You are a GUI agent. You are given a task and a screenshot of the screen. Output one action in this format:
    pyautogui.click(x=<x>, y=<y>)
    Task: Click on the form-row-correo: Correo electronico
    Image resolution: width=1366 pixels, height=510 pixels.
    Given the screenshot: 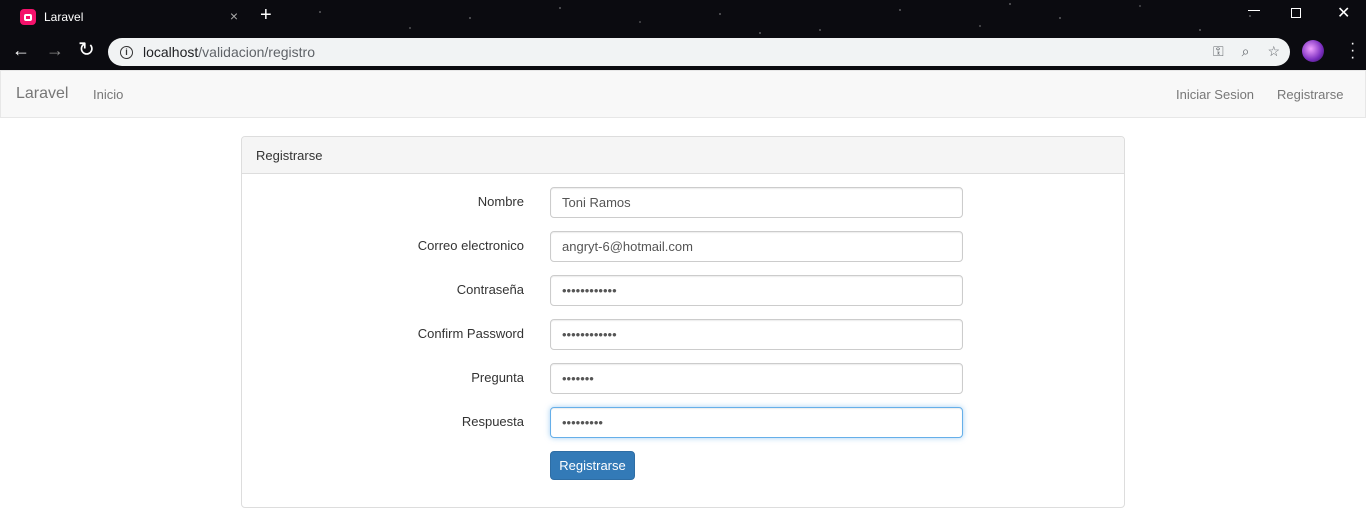 What is the action you would take?
    pyautogui.click(x=684, y=246)
    